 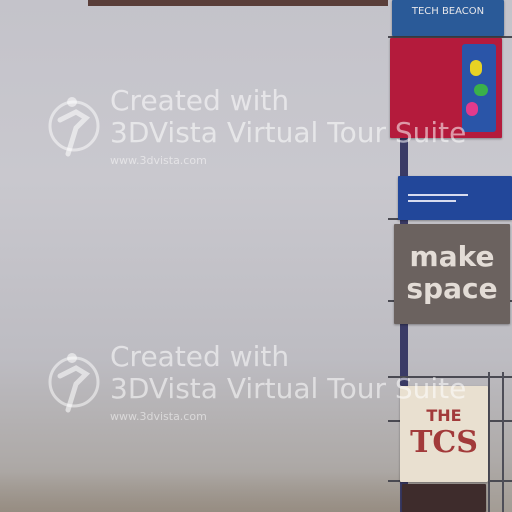 I want to click on book-title-line2: TCS, so click(x=444, y=442).